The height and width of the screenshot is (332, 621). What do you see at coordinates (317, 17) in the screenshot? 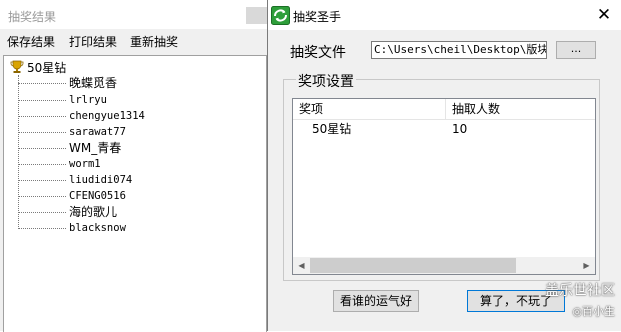
I see `dialog-title: 抽奖圣手` at bounding box center [317, 17].